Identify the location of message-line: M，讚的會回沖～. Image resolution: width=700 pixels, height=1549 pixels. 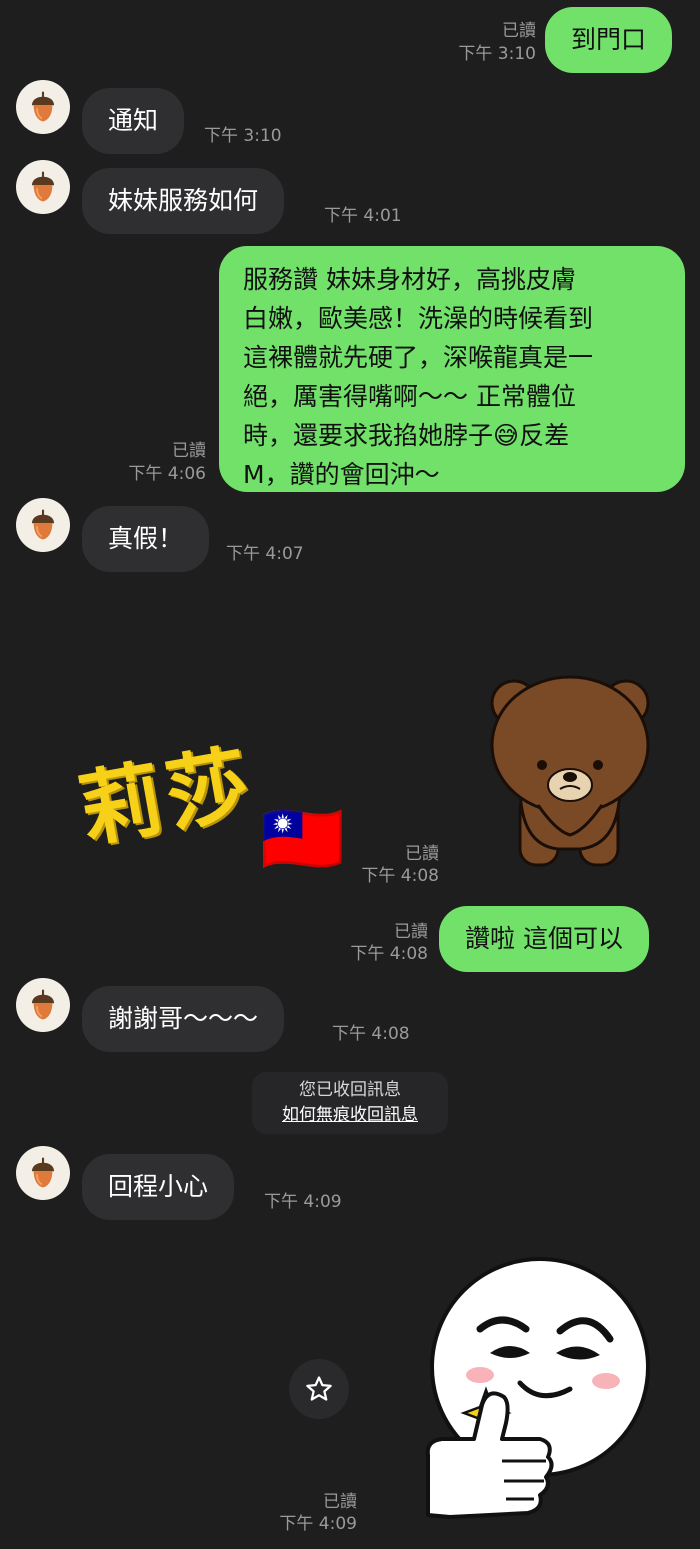
(341, 474).